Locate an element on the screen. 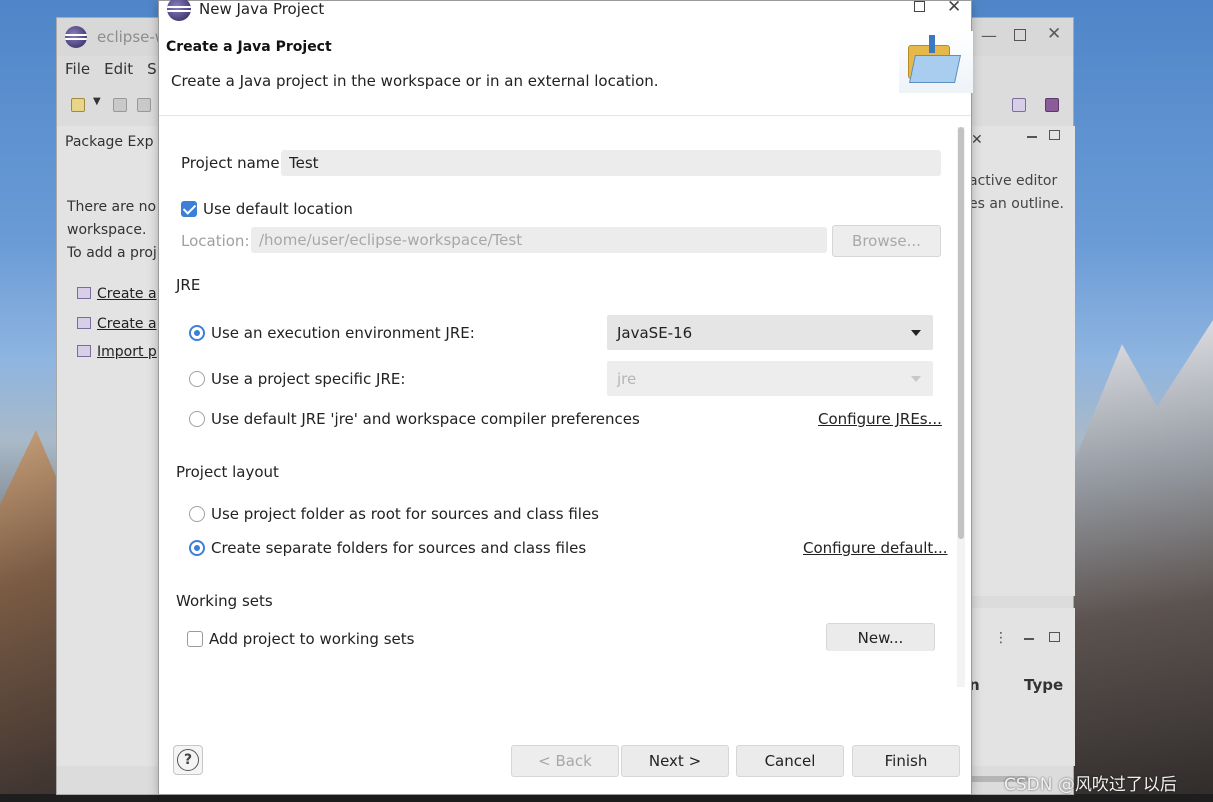  csdn-watermark: CSDN @风吹过了以后 is located at coordinates (1090, 785).